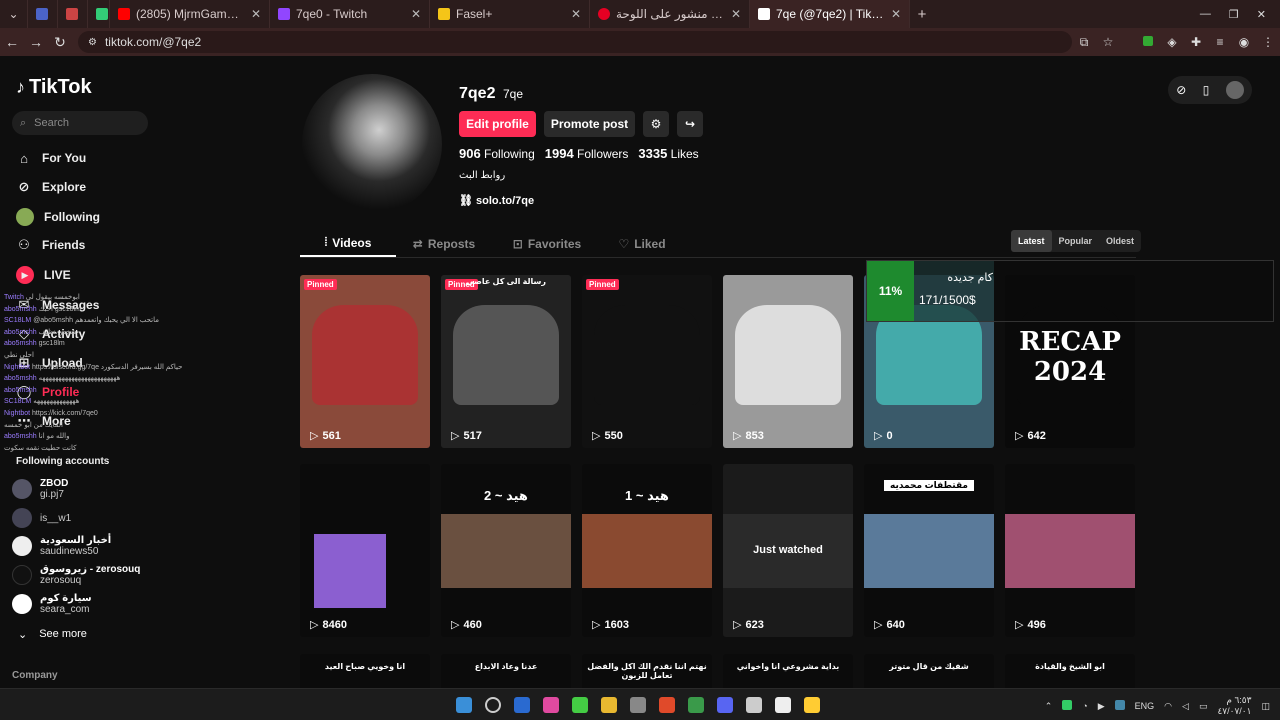 This screenshot has height=720, width=1280. What do you see at coordinates (1234, 14) in the screenshot?
I see `maximize-icon: ❐` at bounding box center [1234, 14].